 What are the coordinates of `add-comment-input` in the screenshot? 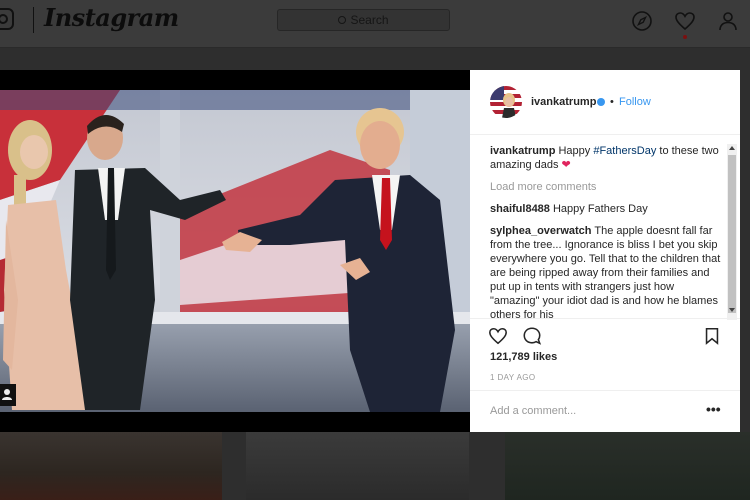 It's located at (585, 411).